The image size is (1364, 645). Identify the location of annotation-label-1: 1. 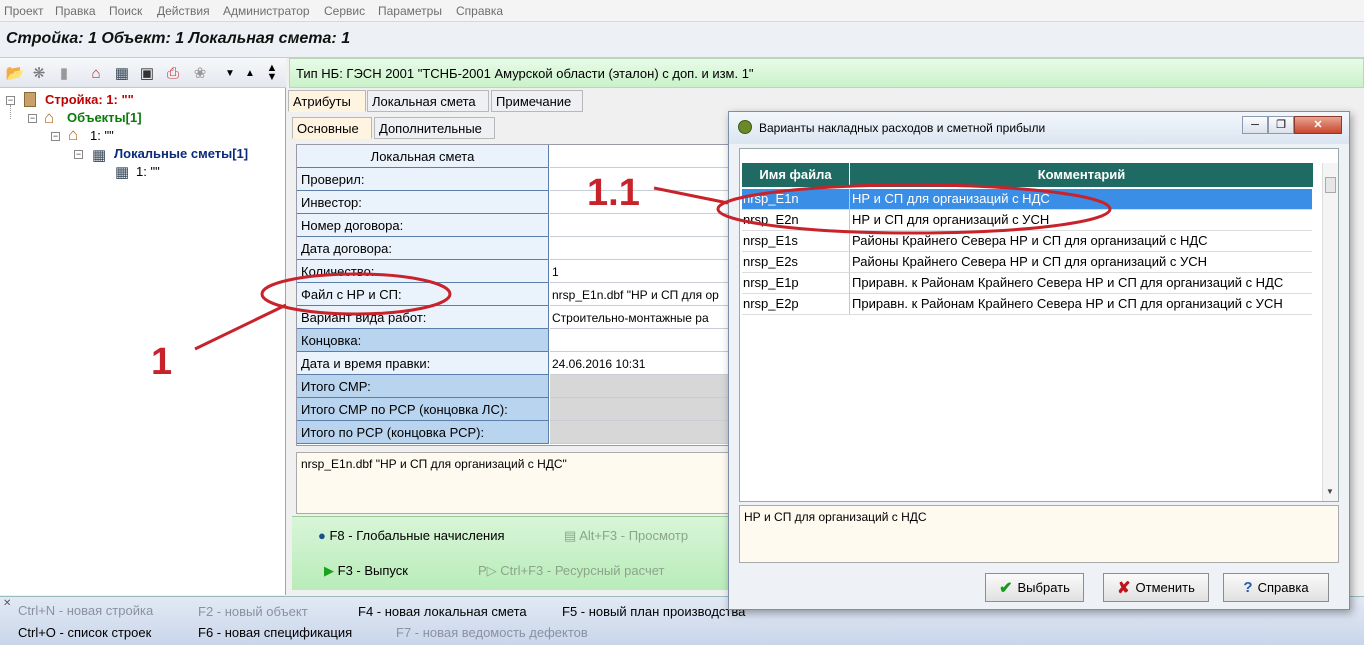
(162, 362).